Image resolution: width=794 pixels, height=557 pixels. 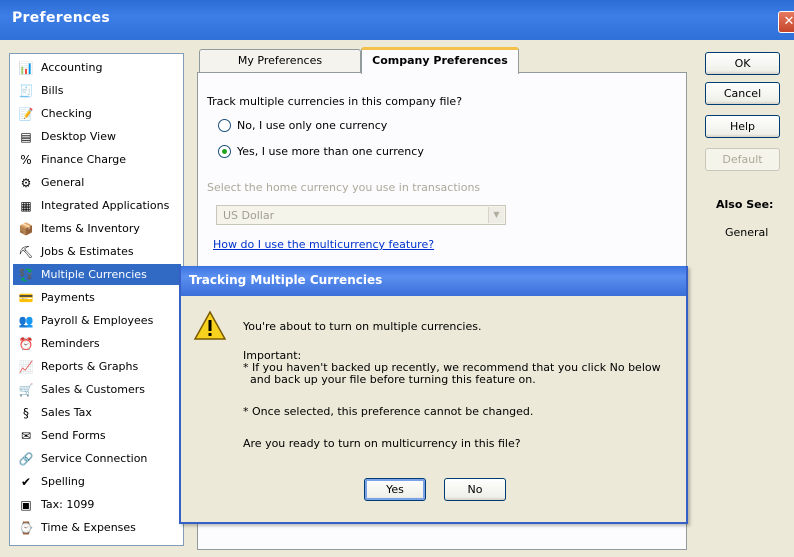 What do you see at coordinates (26, 136) in the screenshot?
I see `desktop-view-icon: ▤` at bounding box center [26, 136].